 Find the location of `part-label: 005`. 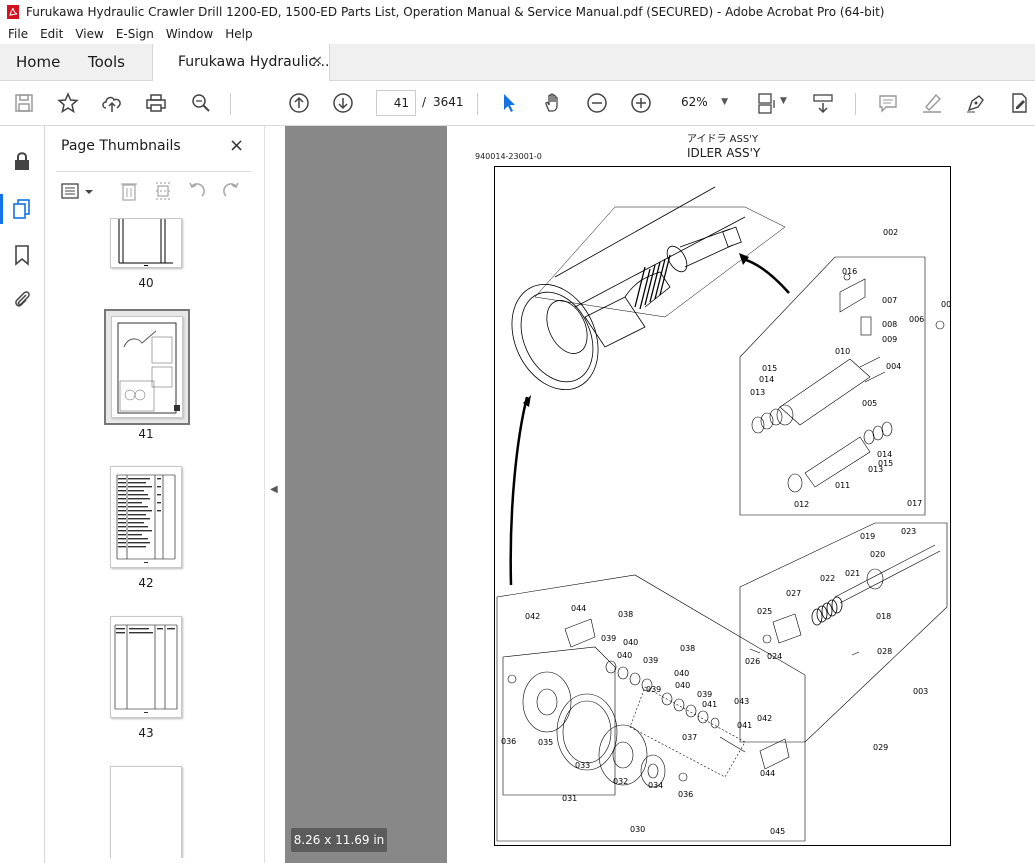

part-label: 005 is located at coordinates (869, 403).